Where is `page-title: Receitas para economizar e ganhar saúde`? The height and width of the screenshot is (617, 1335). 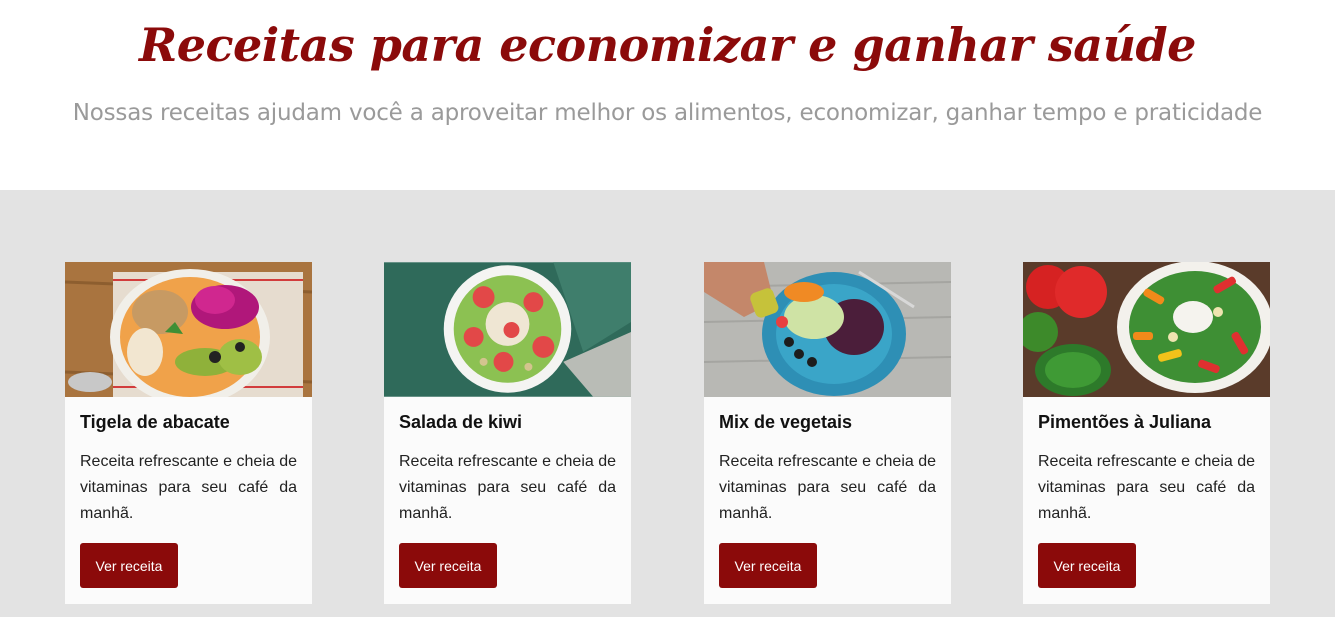 page-title: Receitas para economizar e ganhar saúde is located at coordinates (667, 45).